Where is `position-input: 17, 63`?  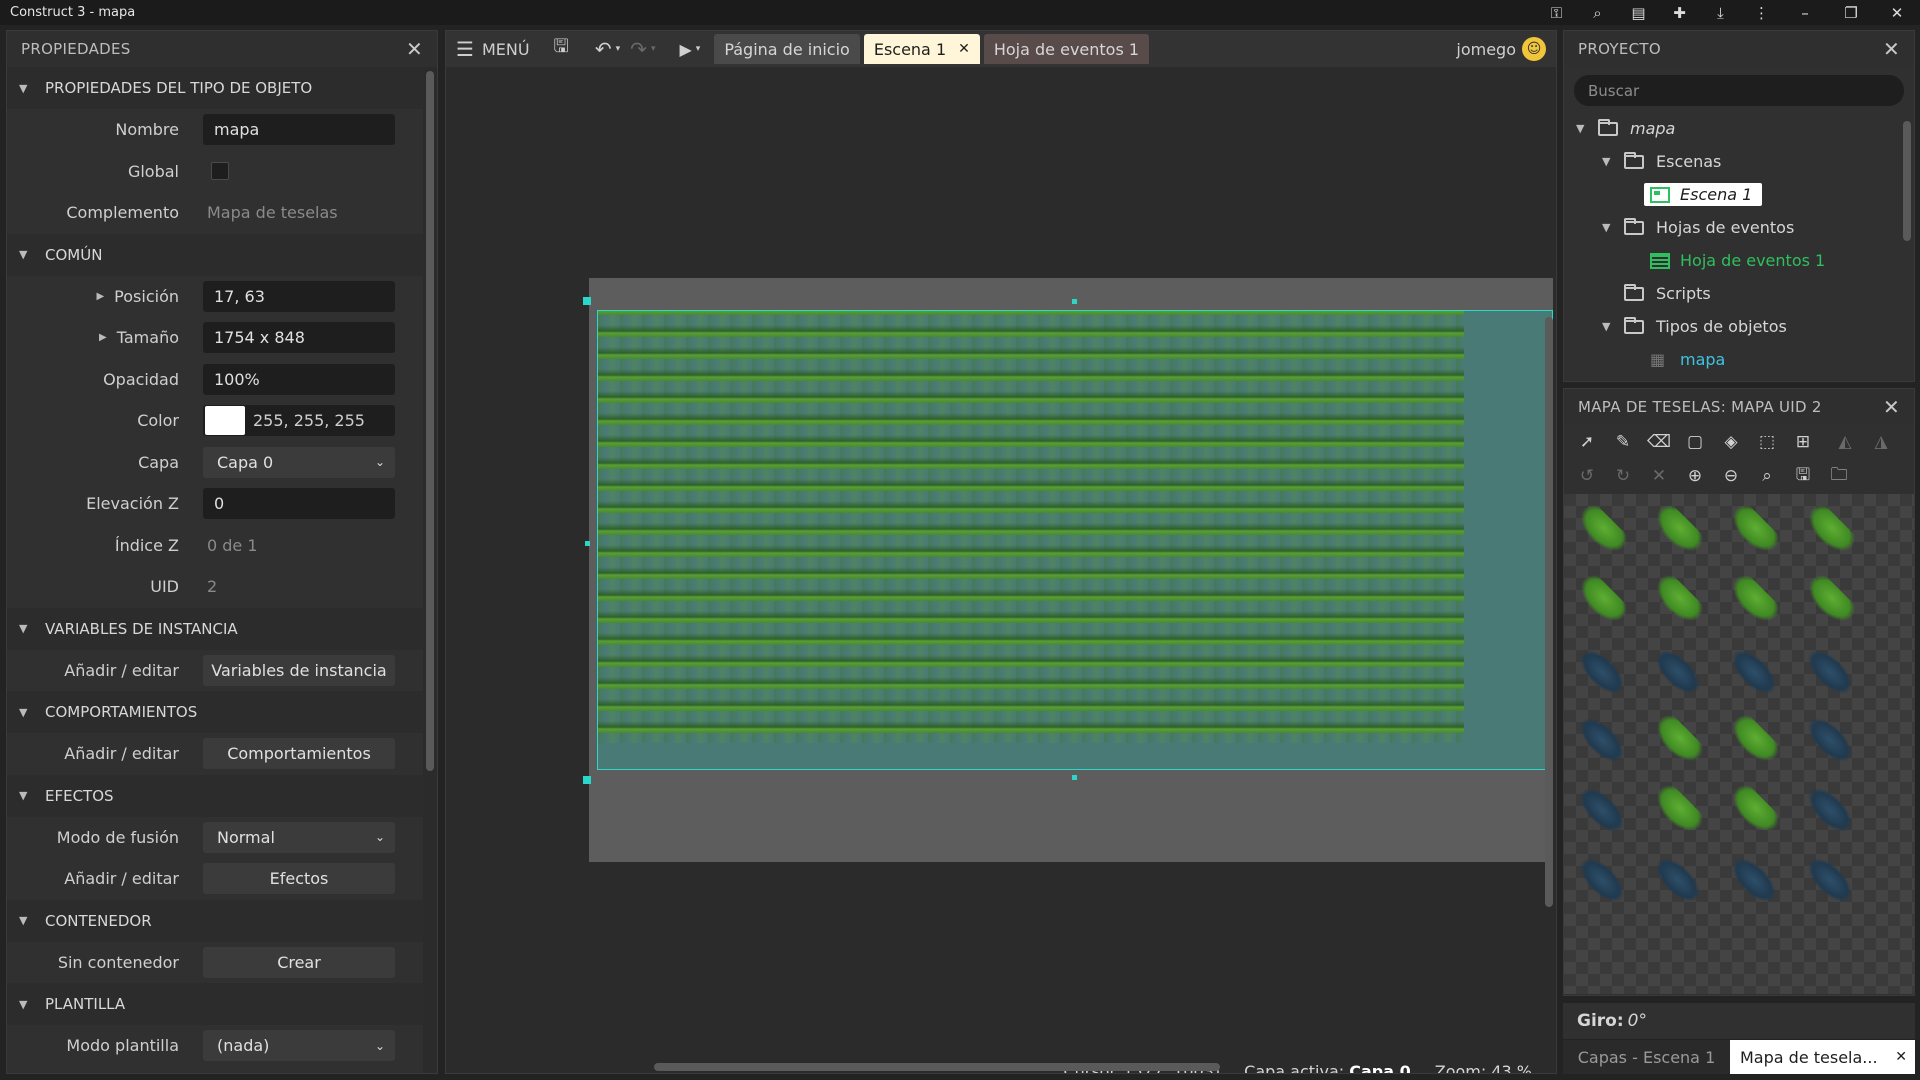 position-input: 17, 63 is located at coordinates (299, 296).